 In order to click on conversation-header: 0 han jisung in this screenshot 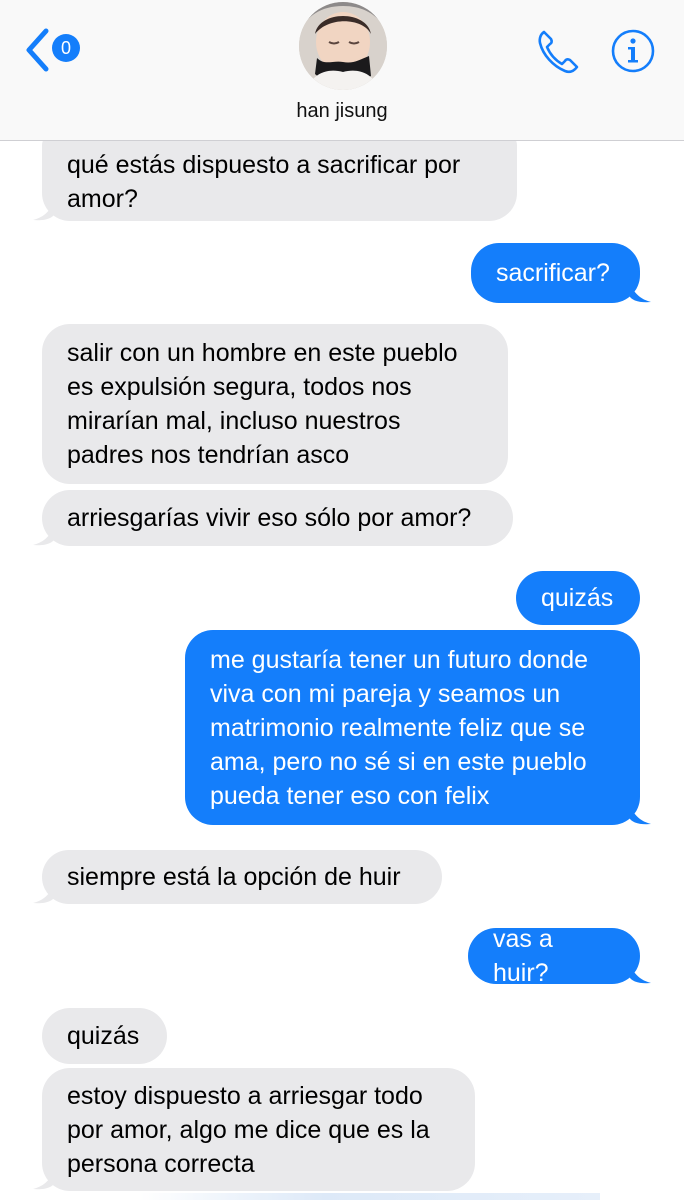, I will do `click(342, 70)`.